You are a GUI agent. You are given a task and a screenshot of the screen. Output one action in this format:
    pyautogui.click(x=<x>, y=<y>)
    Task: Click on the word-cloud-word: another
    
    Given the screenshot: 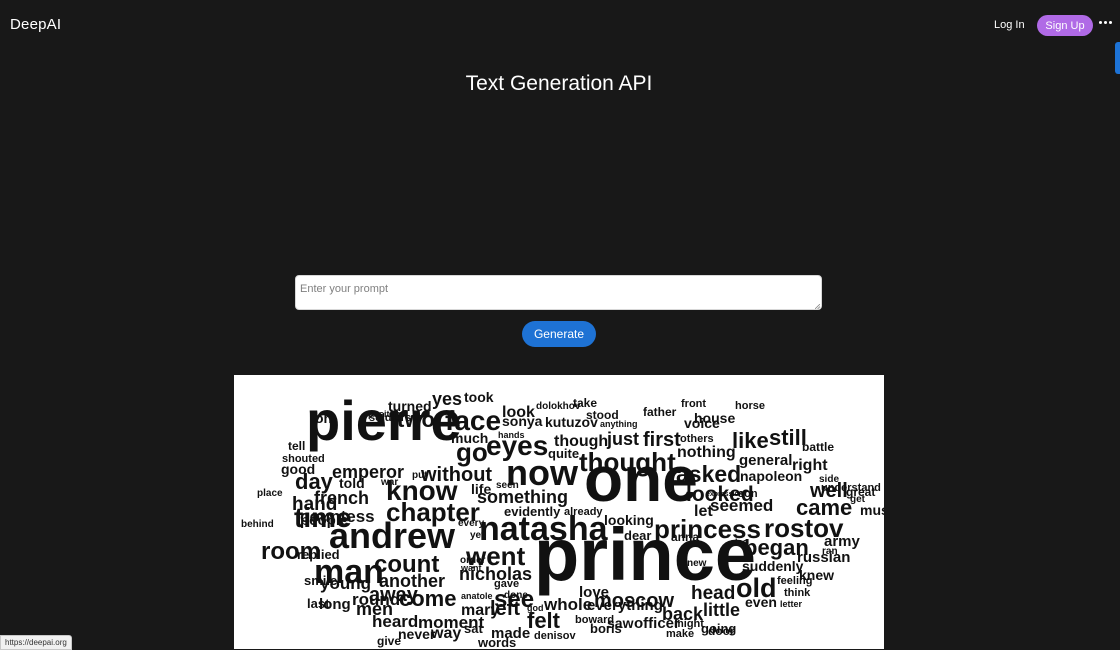 What is the action you would take?
    pyautogui.click(x=412, y=581)
    